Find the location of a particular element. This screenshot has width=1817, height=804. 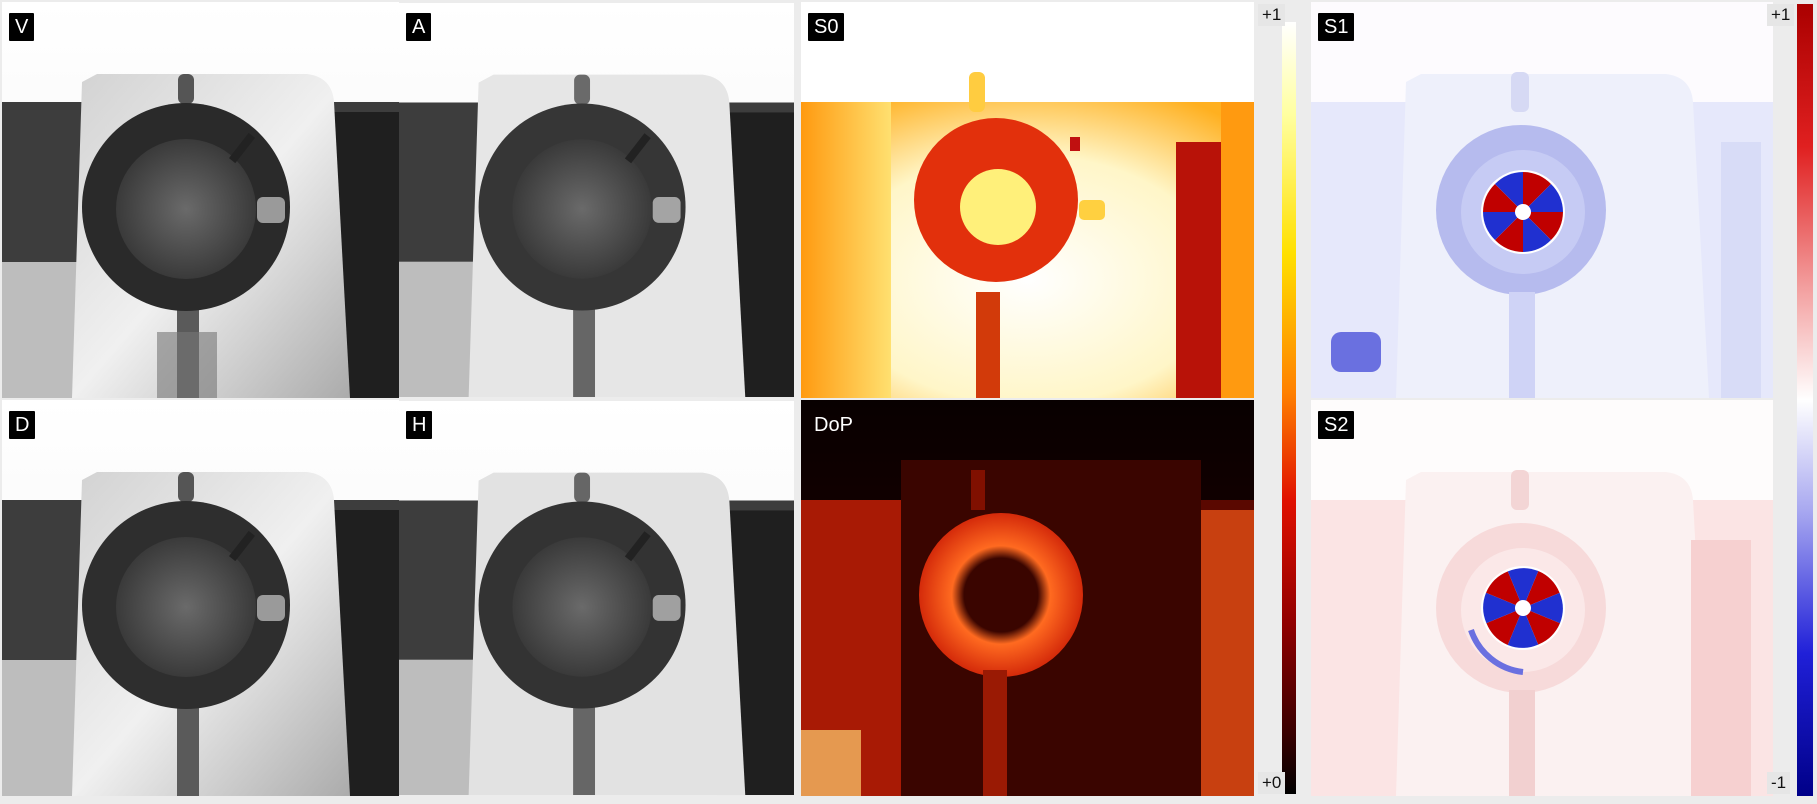

h-image is located at coordinates (596, 598).